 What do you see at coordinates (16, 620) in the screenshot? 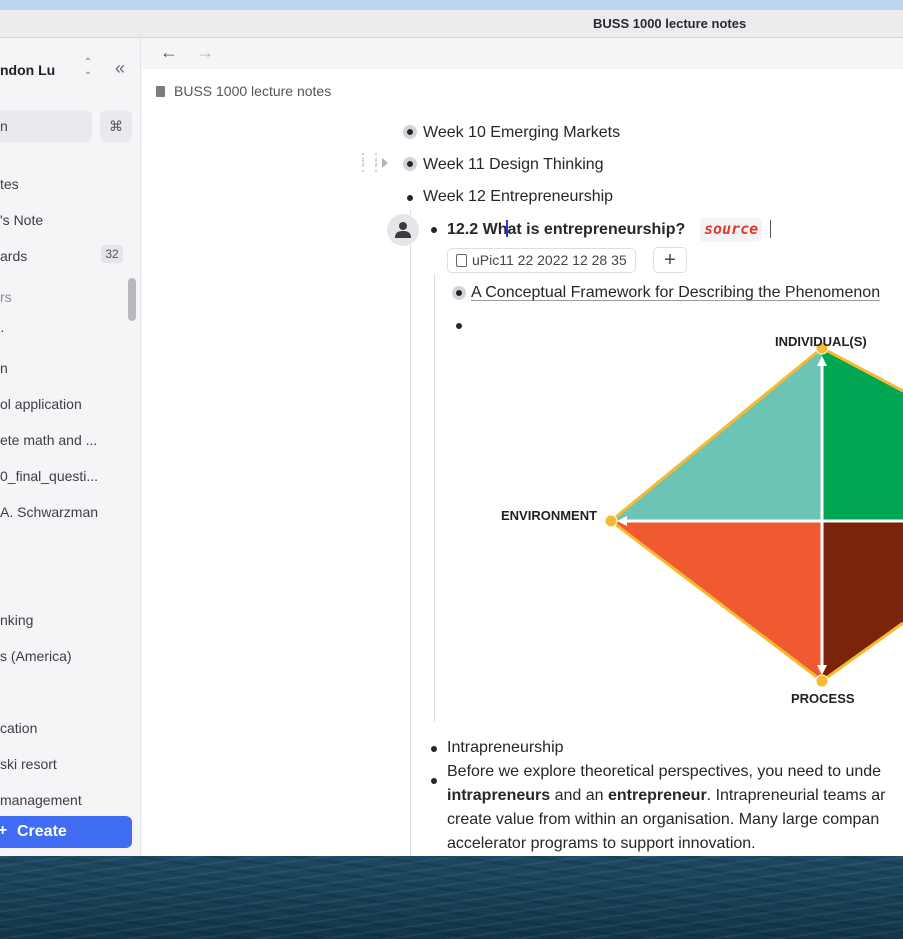
I see `sidebar-page-item: nking` at bounding box center [16, 620].